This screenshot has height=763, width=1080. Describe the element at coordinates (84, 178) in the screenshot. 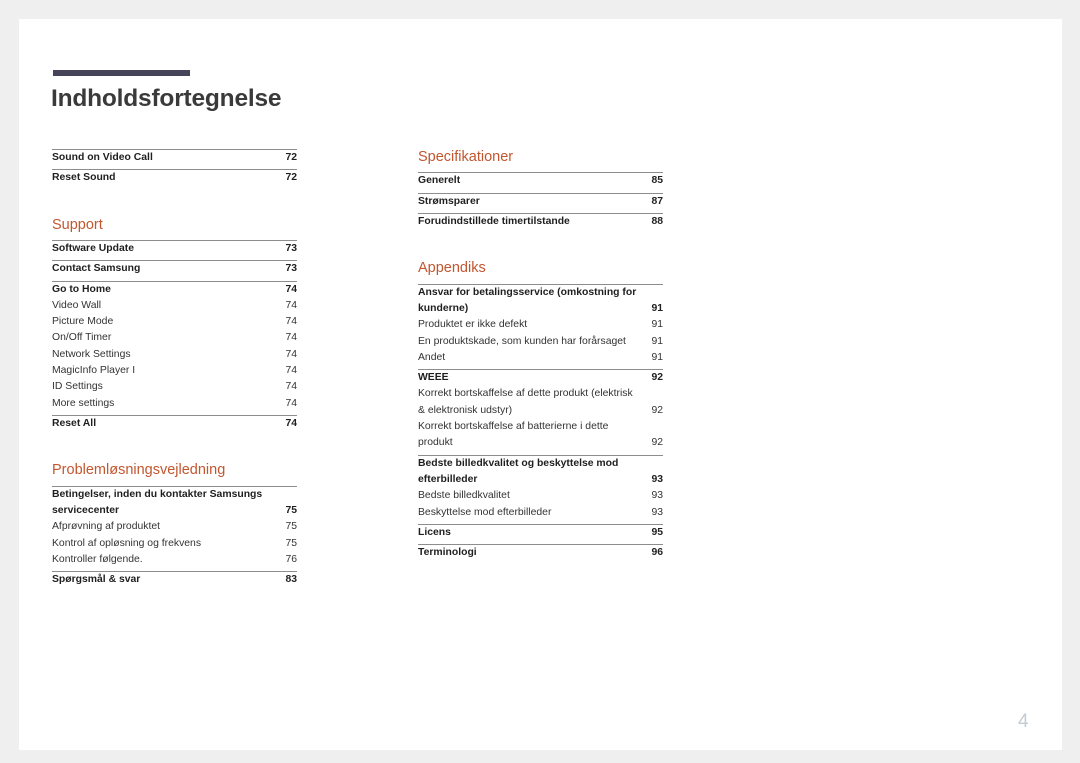

I see `toc-entry-label: Reset Sound` at that location.